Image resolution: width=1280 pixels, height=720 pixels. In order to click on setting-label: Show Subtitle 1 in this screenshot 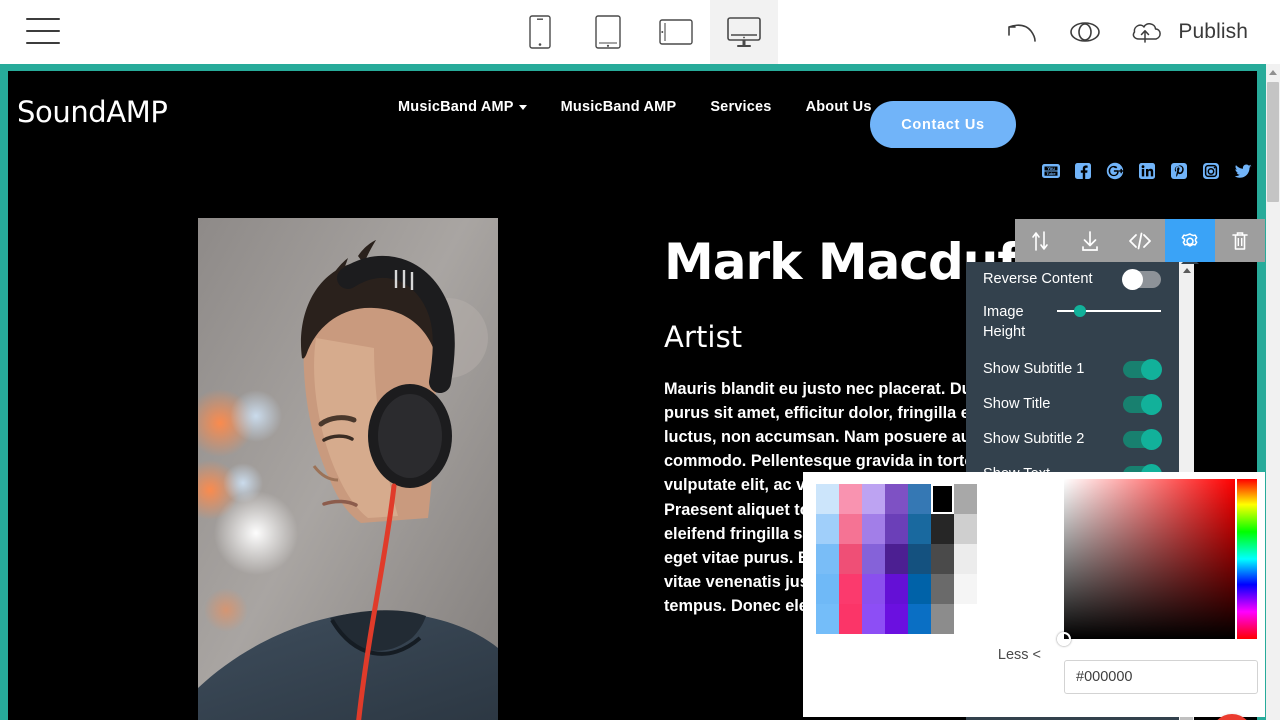, I will do `click(1034, 369)`.